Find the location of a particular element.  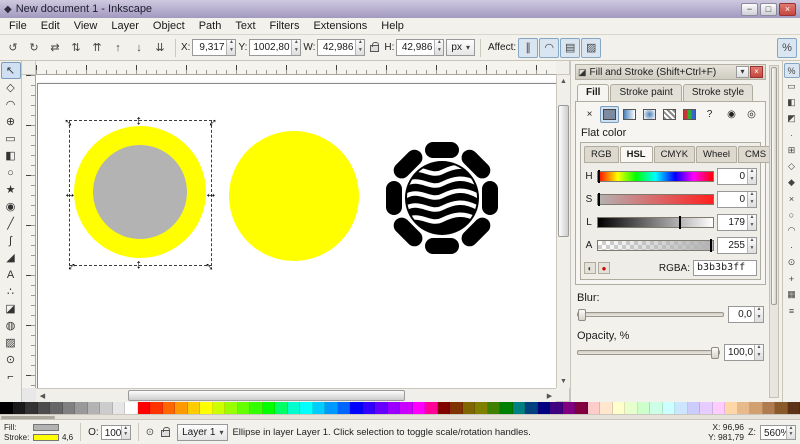

tweak-tool: ◠ is located at coordinates (11, 104).